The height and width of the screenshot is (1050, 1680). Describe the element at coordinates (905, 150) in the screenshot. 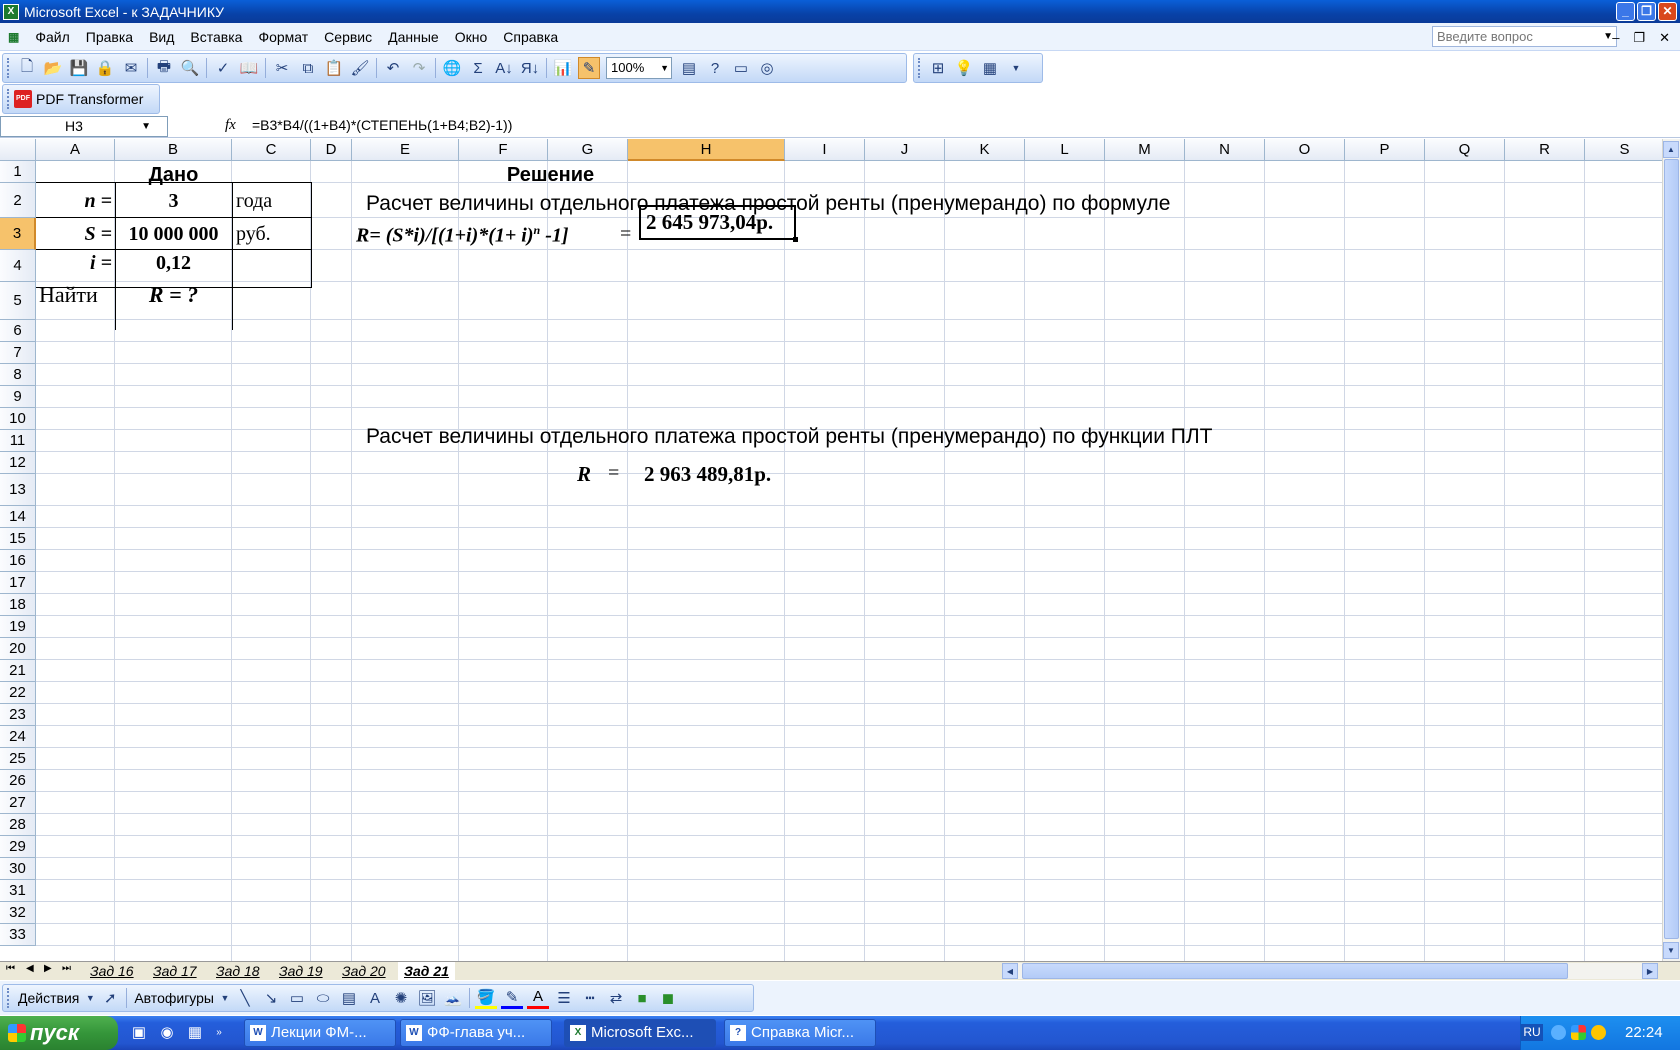

I see `column-header-j: J` at that location.